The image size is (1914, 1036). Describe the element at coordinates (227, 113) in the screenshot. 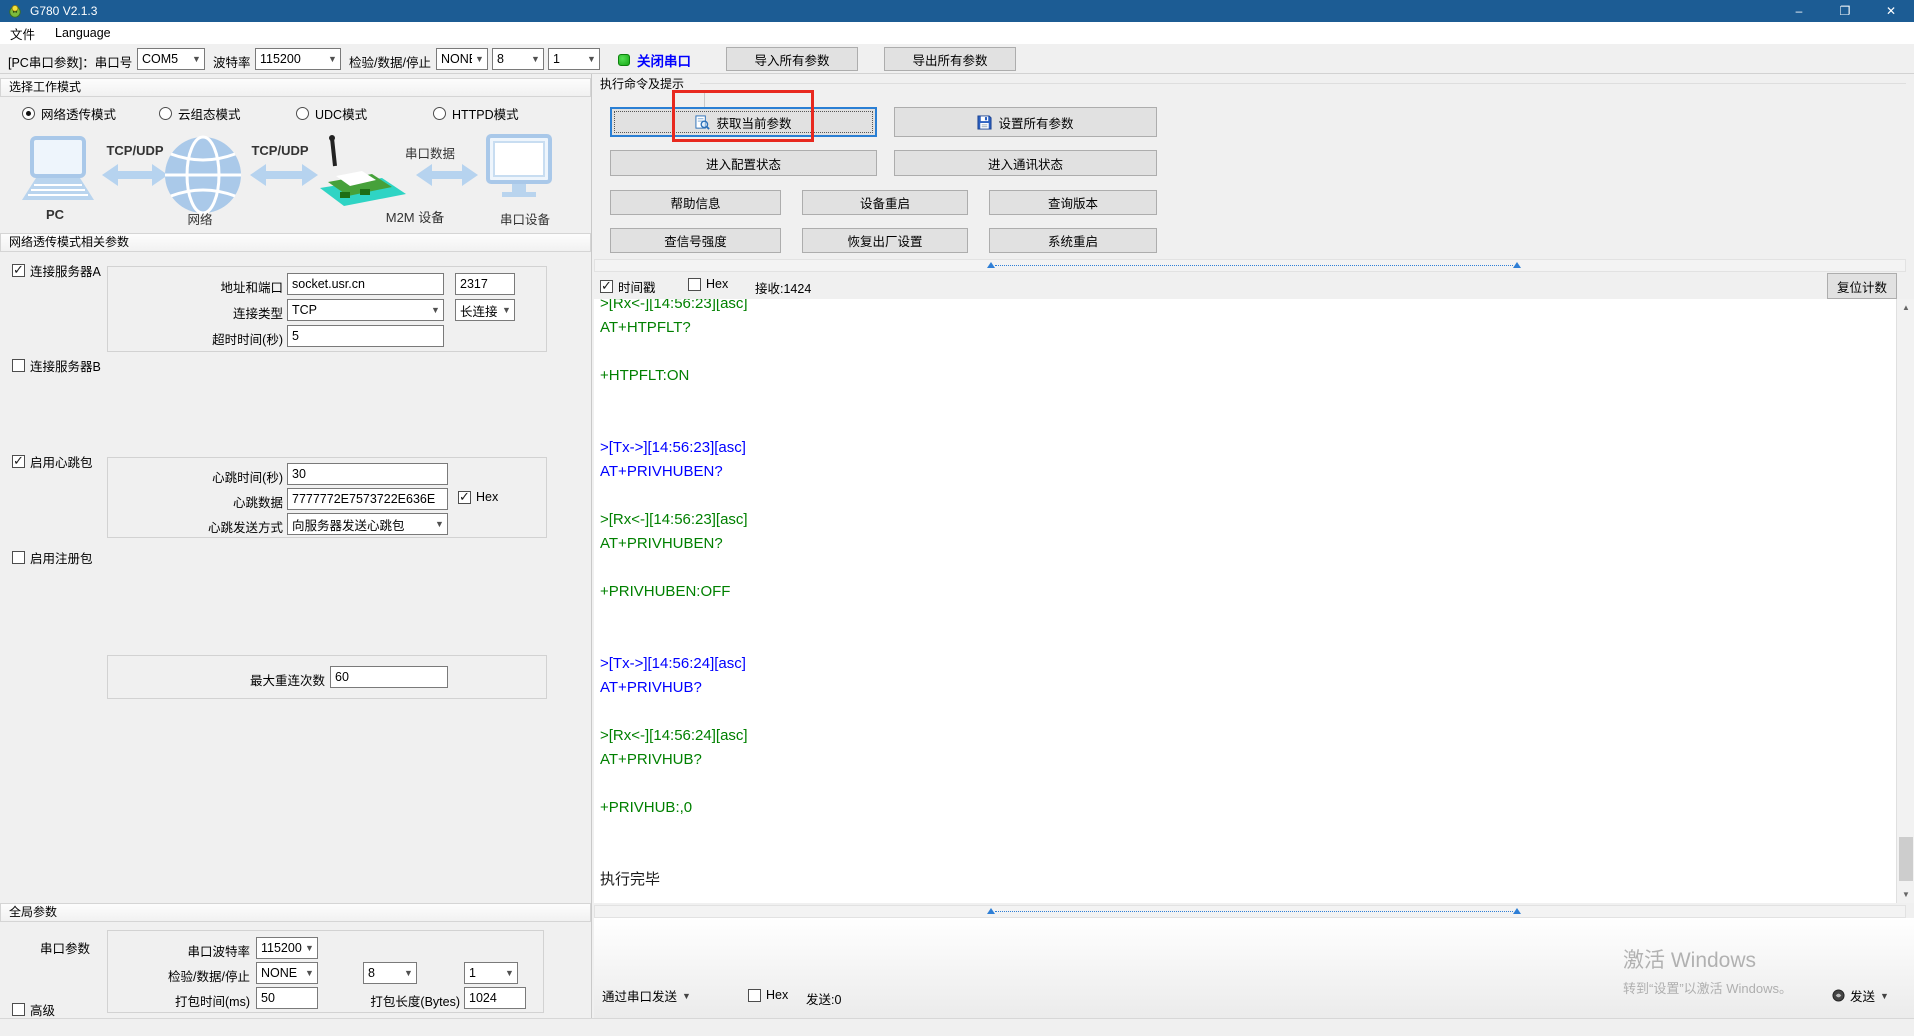

I see `mode-radio: 云组态模式` at that location.